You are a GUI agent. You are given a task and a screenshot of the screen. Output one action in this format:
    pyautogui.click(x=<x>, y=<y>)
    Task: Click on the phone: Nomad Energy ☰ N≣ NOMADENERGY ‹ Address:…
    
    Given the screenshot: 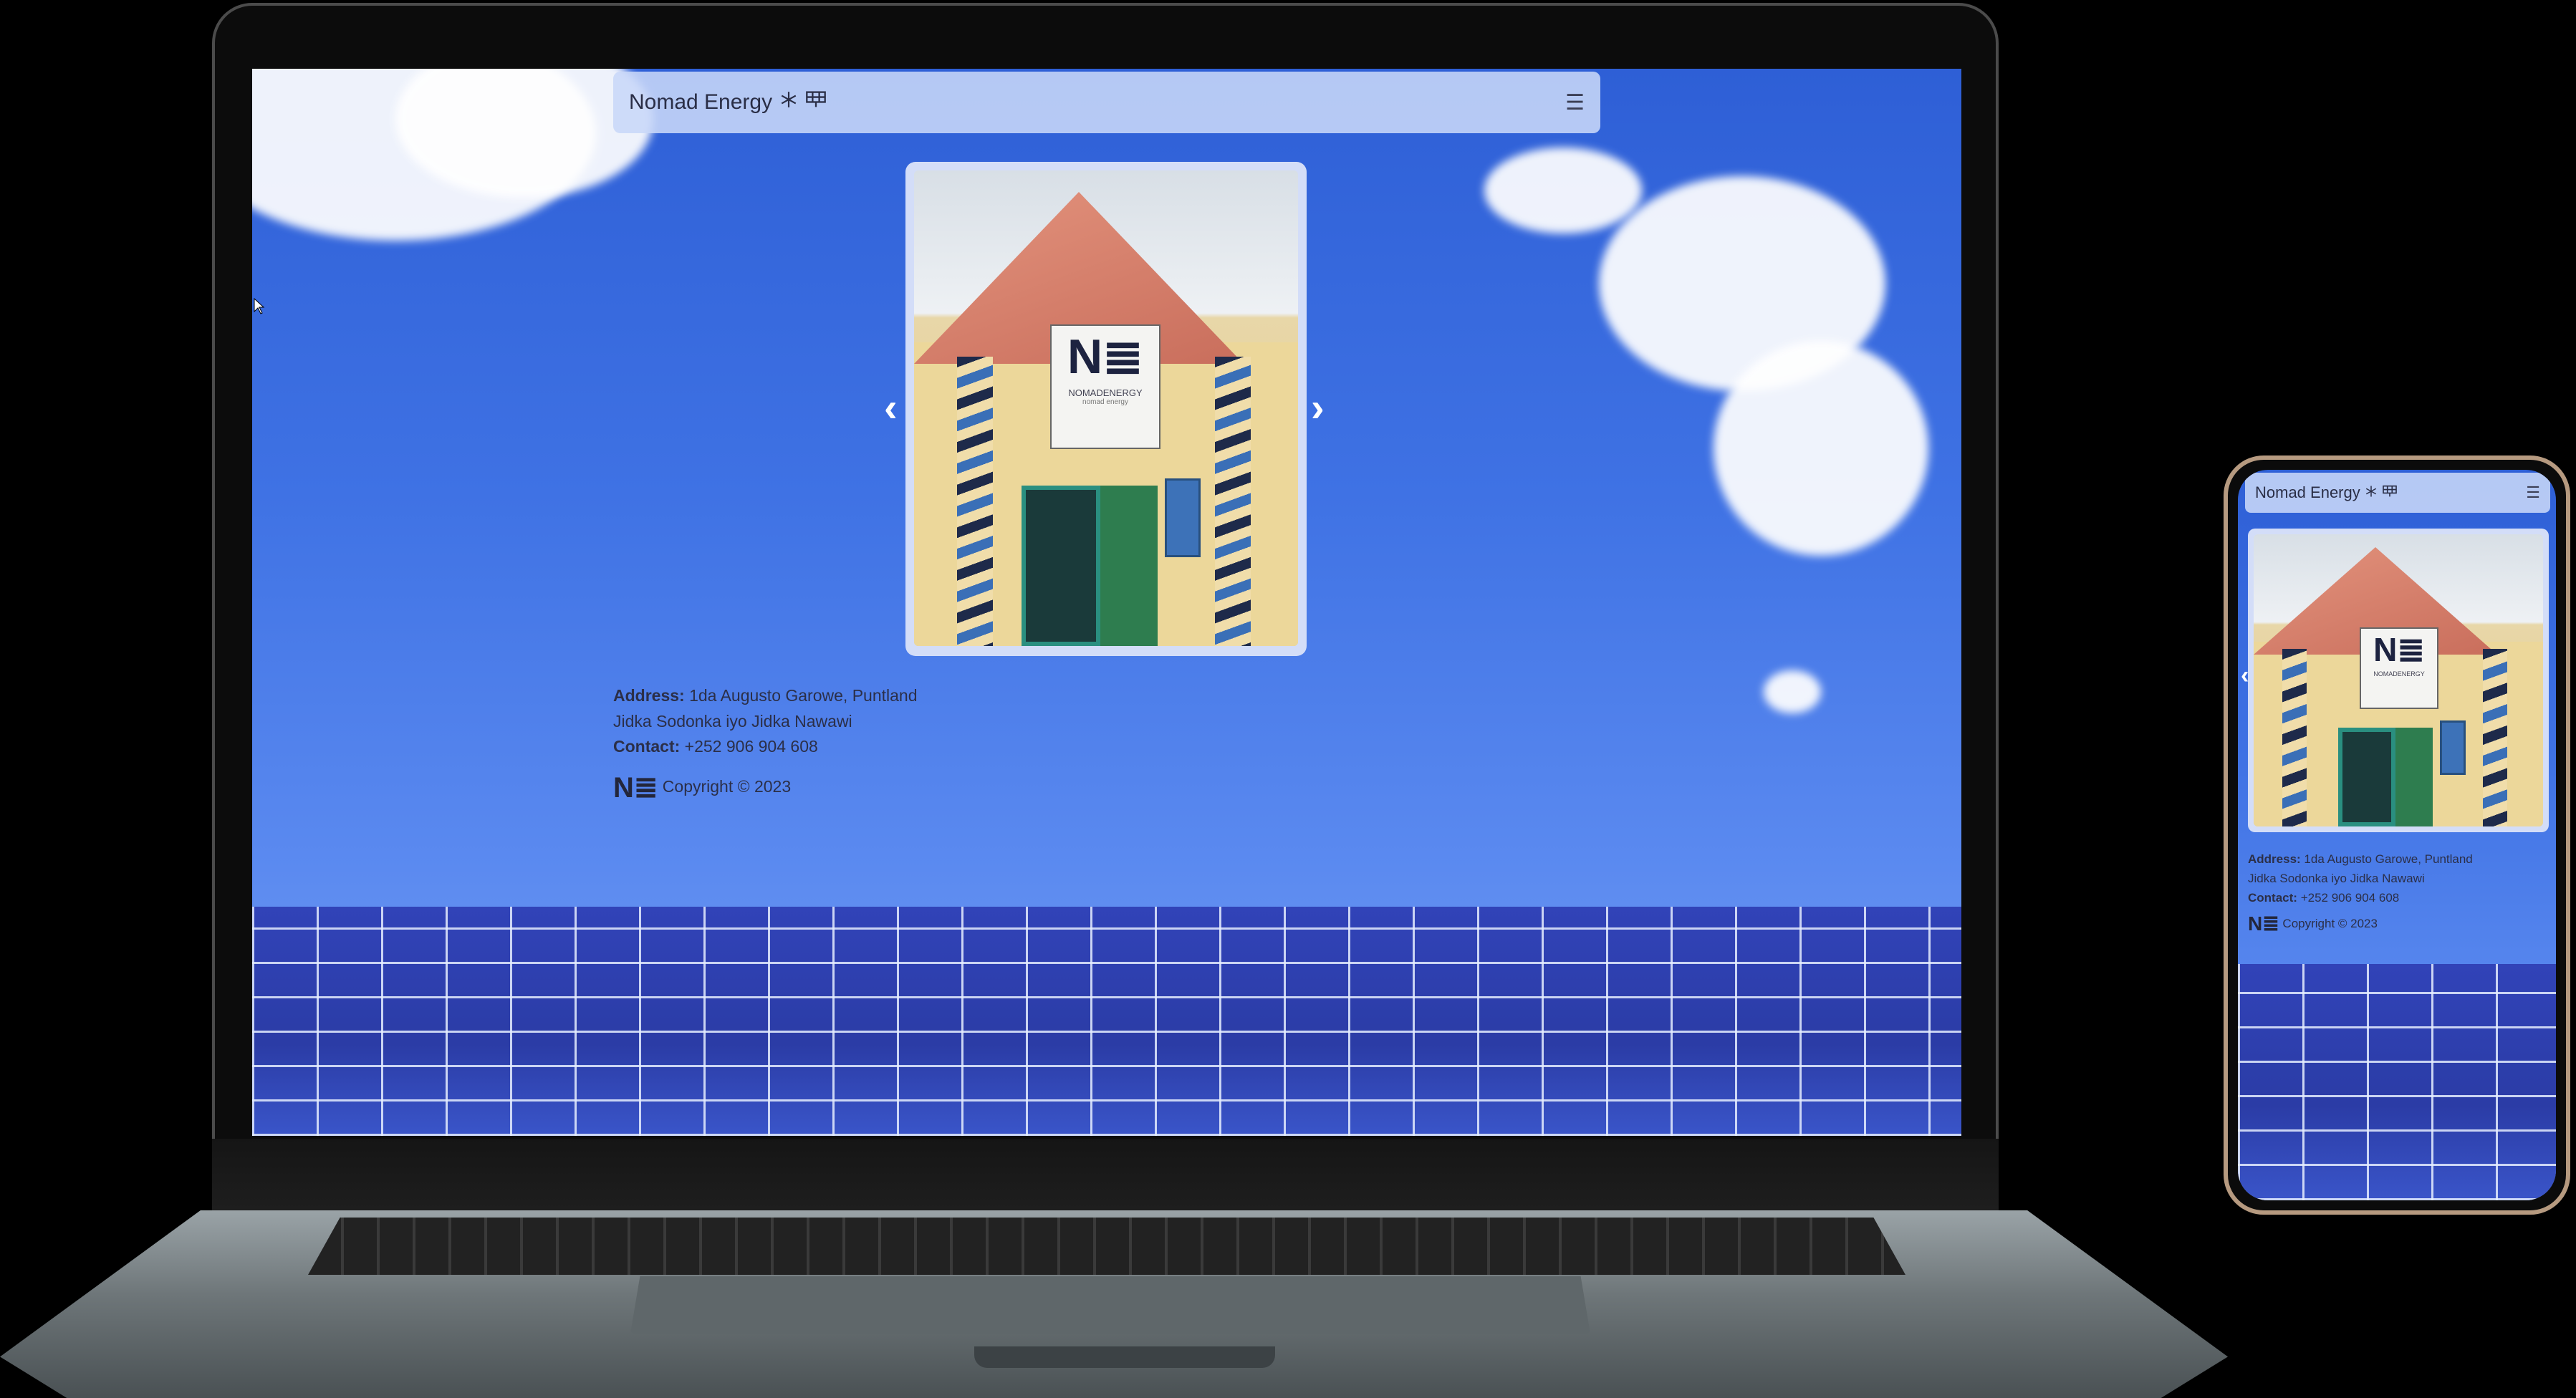 What is the action you would take?
    pyautogui.click(x=2397, y=835)
    